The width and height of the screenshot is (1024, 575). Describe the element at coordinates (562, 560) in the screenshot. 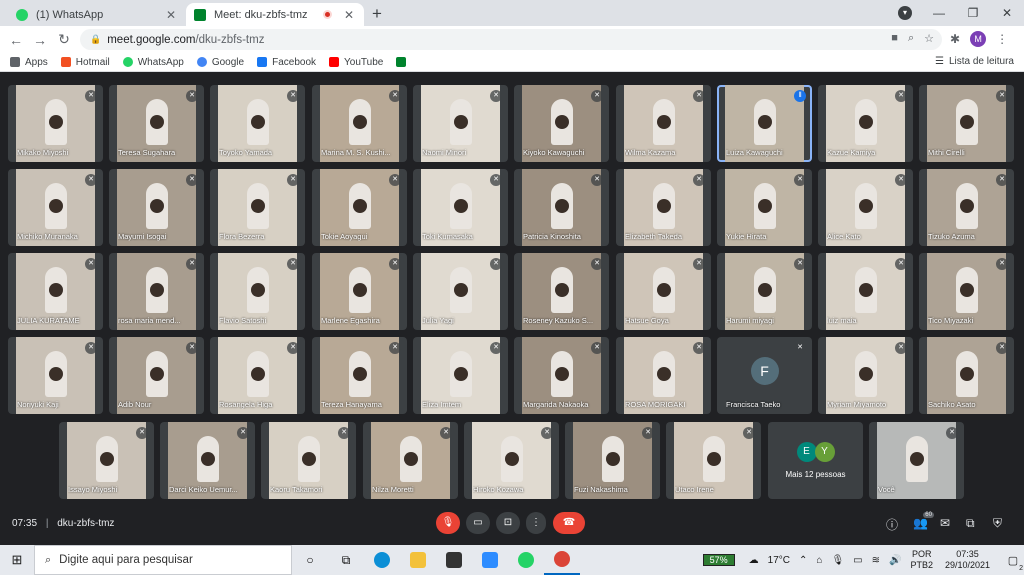

I see `chrome-icon` at that location.